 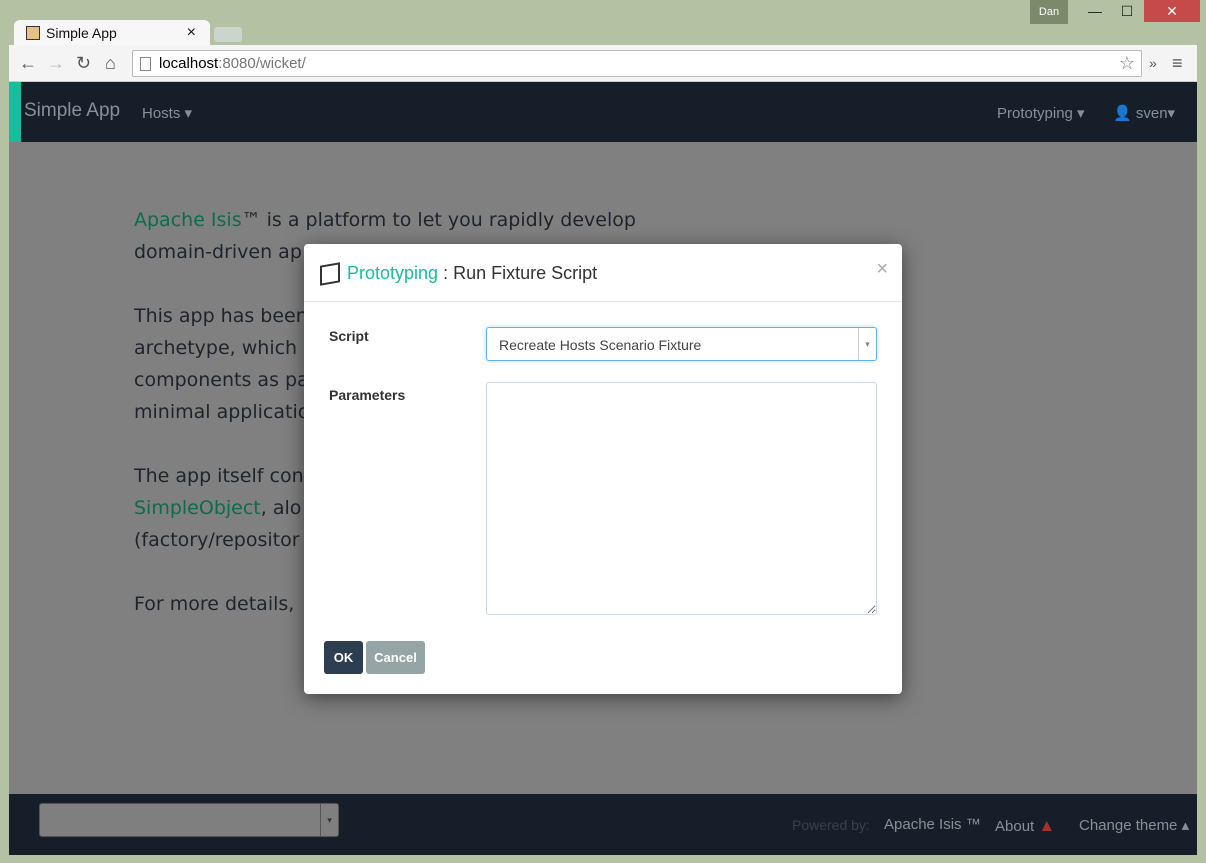 I want to click on simpleobject-link: SimpleObject, so click(x=197, y=508).